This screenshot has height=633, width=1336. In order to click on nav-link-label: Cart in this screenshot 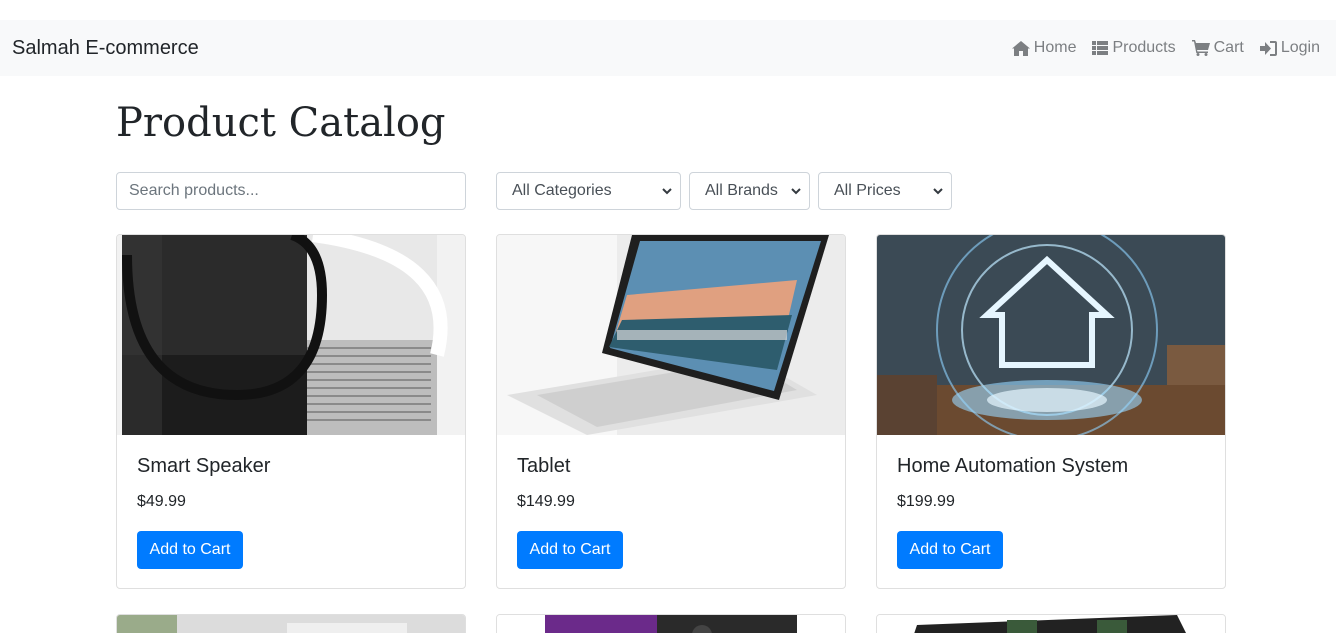, I will do `click(1228, 47)`.